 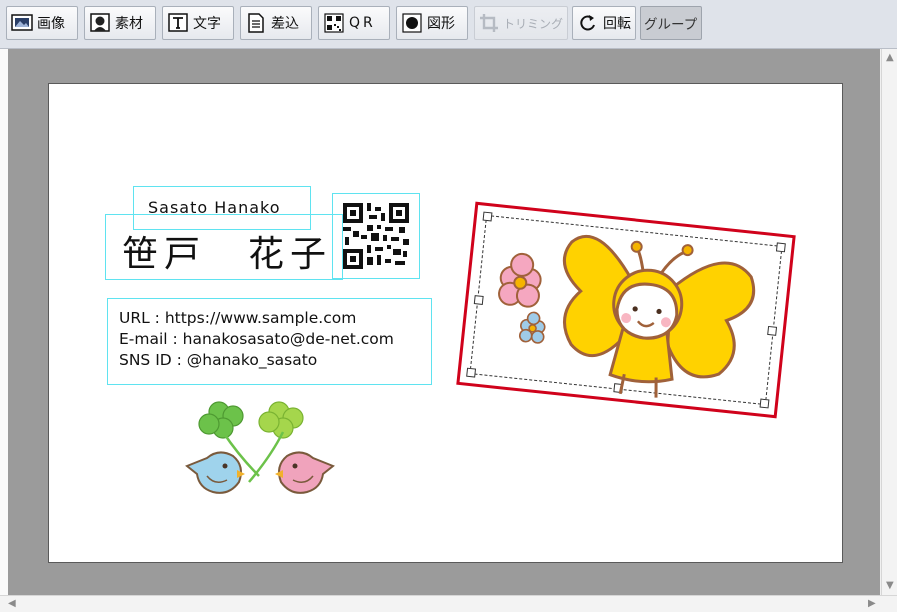 I want to click on butterfly-girl-illustration, so click(x=627, y=316).